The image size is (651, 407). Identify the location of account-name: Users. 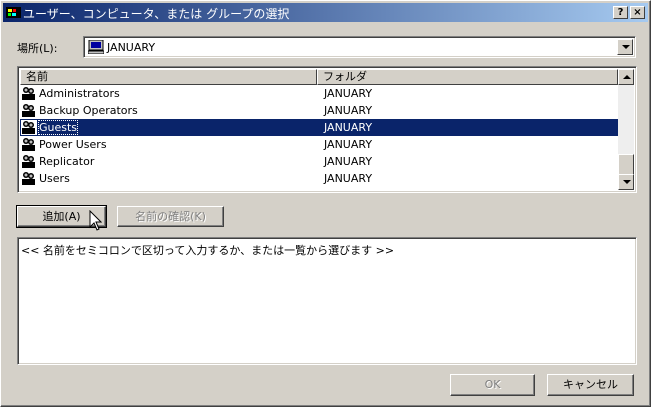
(54, 178).